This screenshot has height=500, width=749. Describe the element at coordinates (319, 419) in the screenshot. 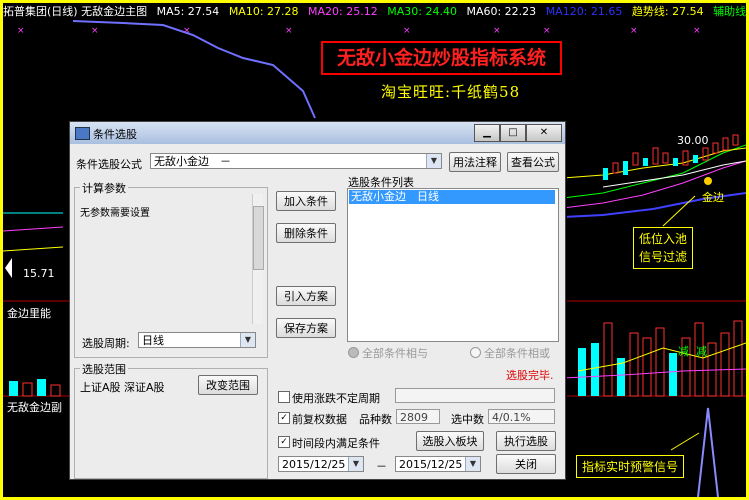

I see `pre-adjust-label: 前复权数据` at that location.